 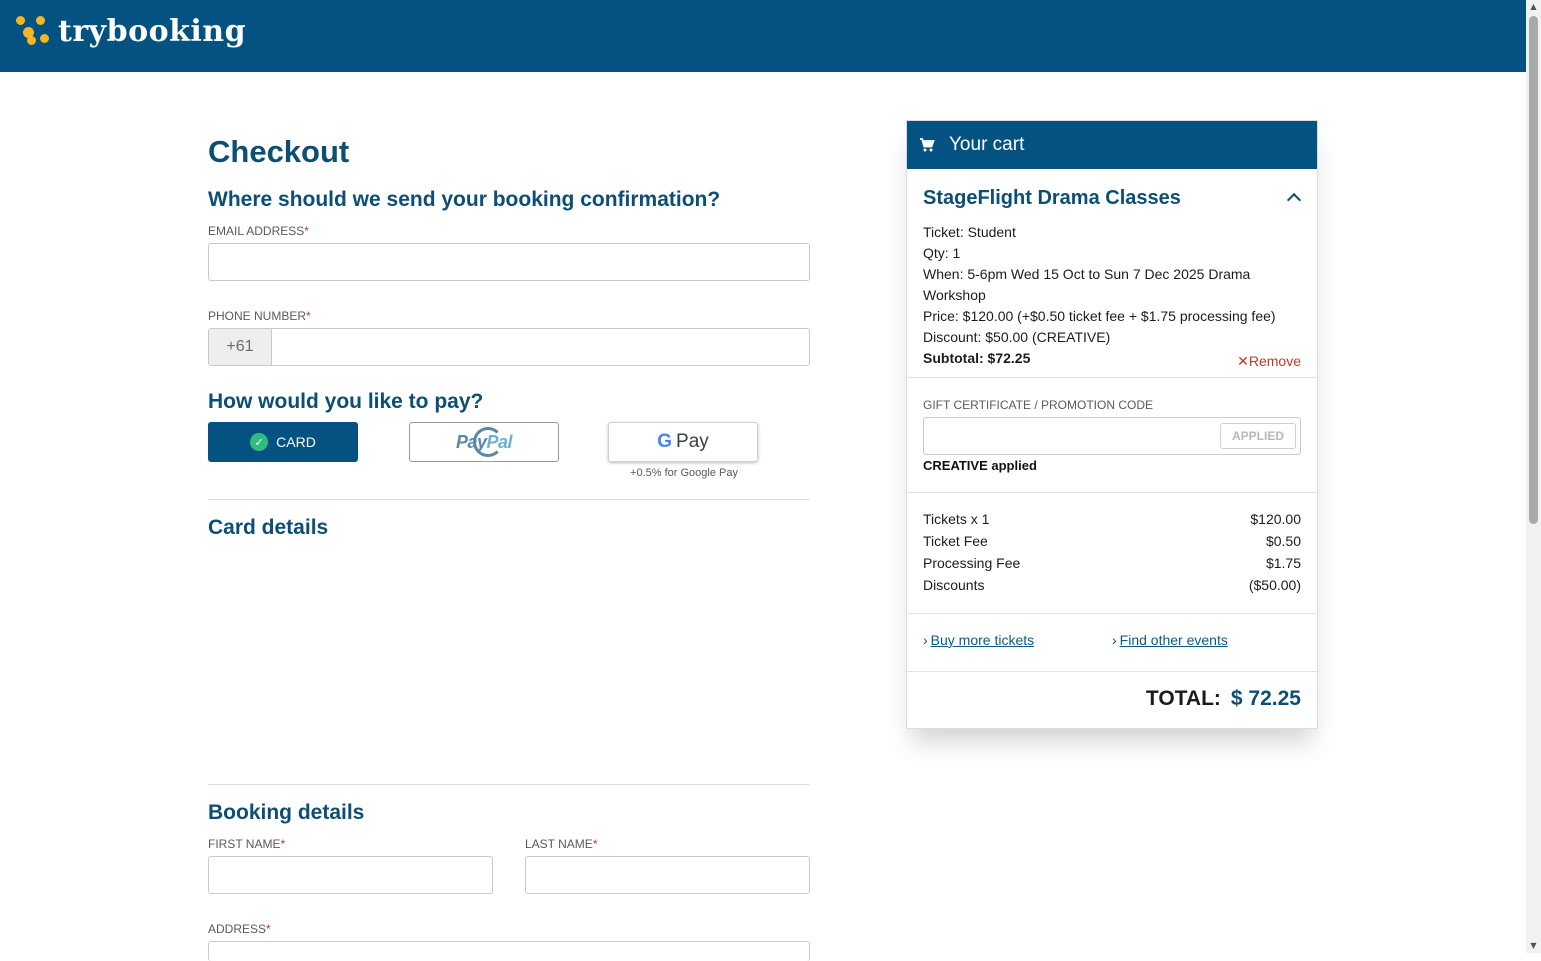 I want to click on top-header: trybooking, so click(x=763, y=36).